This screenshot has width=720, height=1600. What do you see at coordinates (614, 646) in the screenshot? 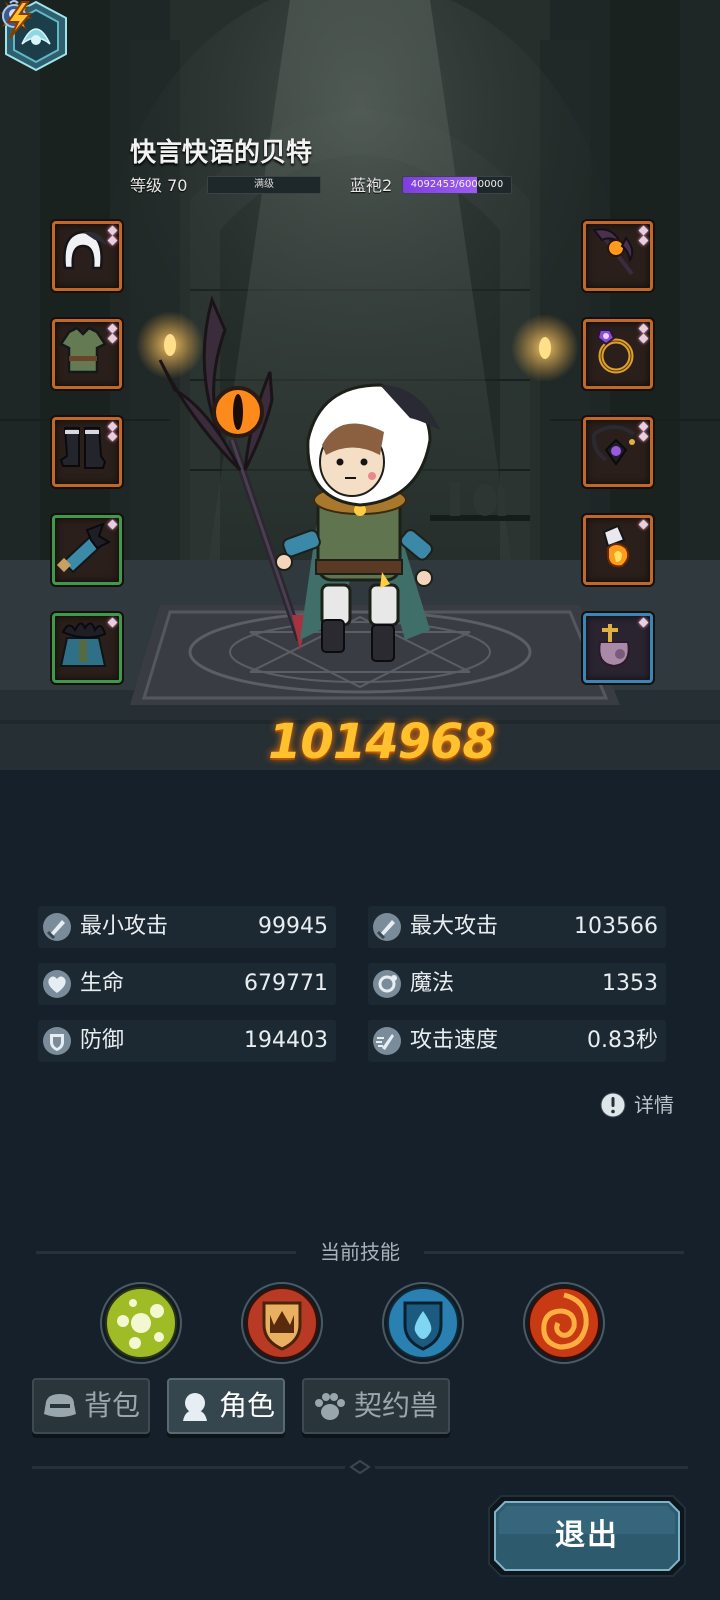
I see `relic-pouch-icon` at bounding box center [614, 646].